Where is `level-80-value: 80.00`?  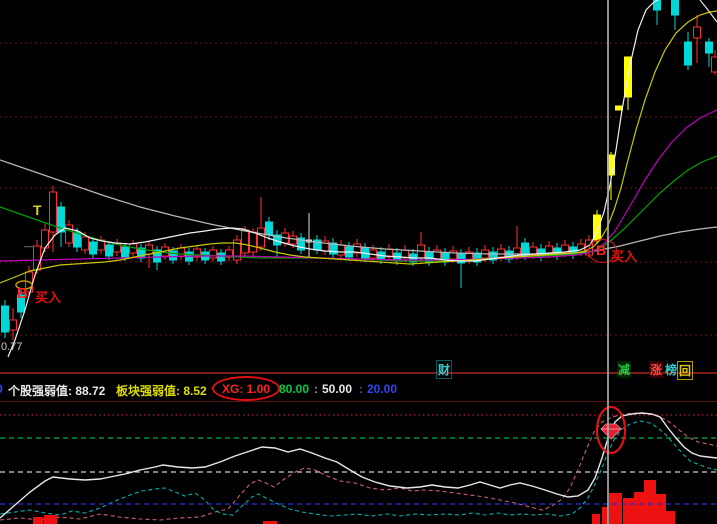 level-80-value: 80.00 is located at coordinates (294, 389).